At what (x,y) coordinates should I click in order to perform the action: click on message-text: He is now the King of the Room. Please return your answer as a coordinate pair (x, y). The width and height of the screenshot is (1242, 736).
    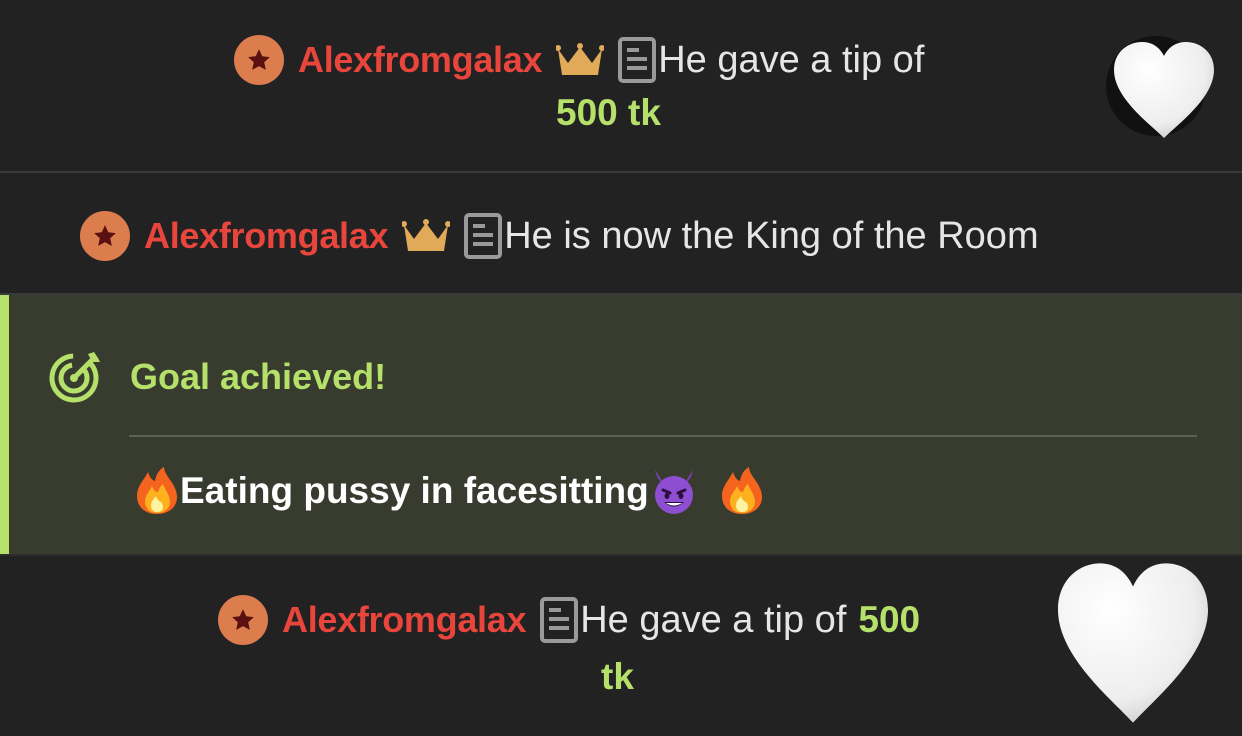
    Looking at the image, I should click on (771, 235).